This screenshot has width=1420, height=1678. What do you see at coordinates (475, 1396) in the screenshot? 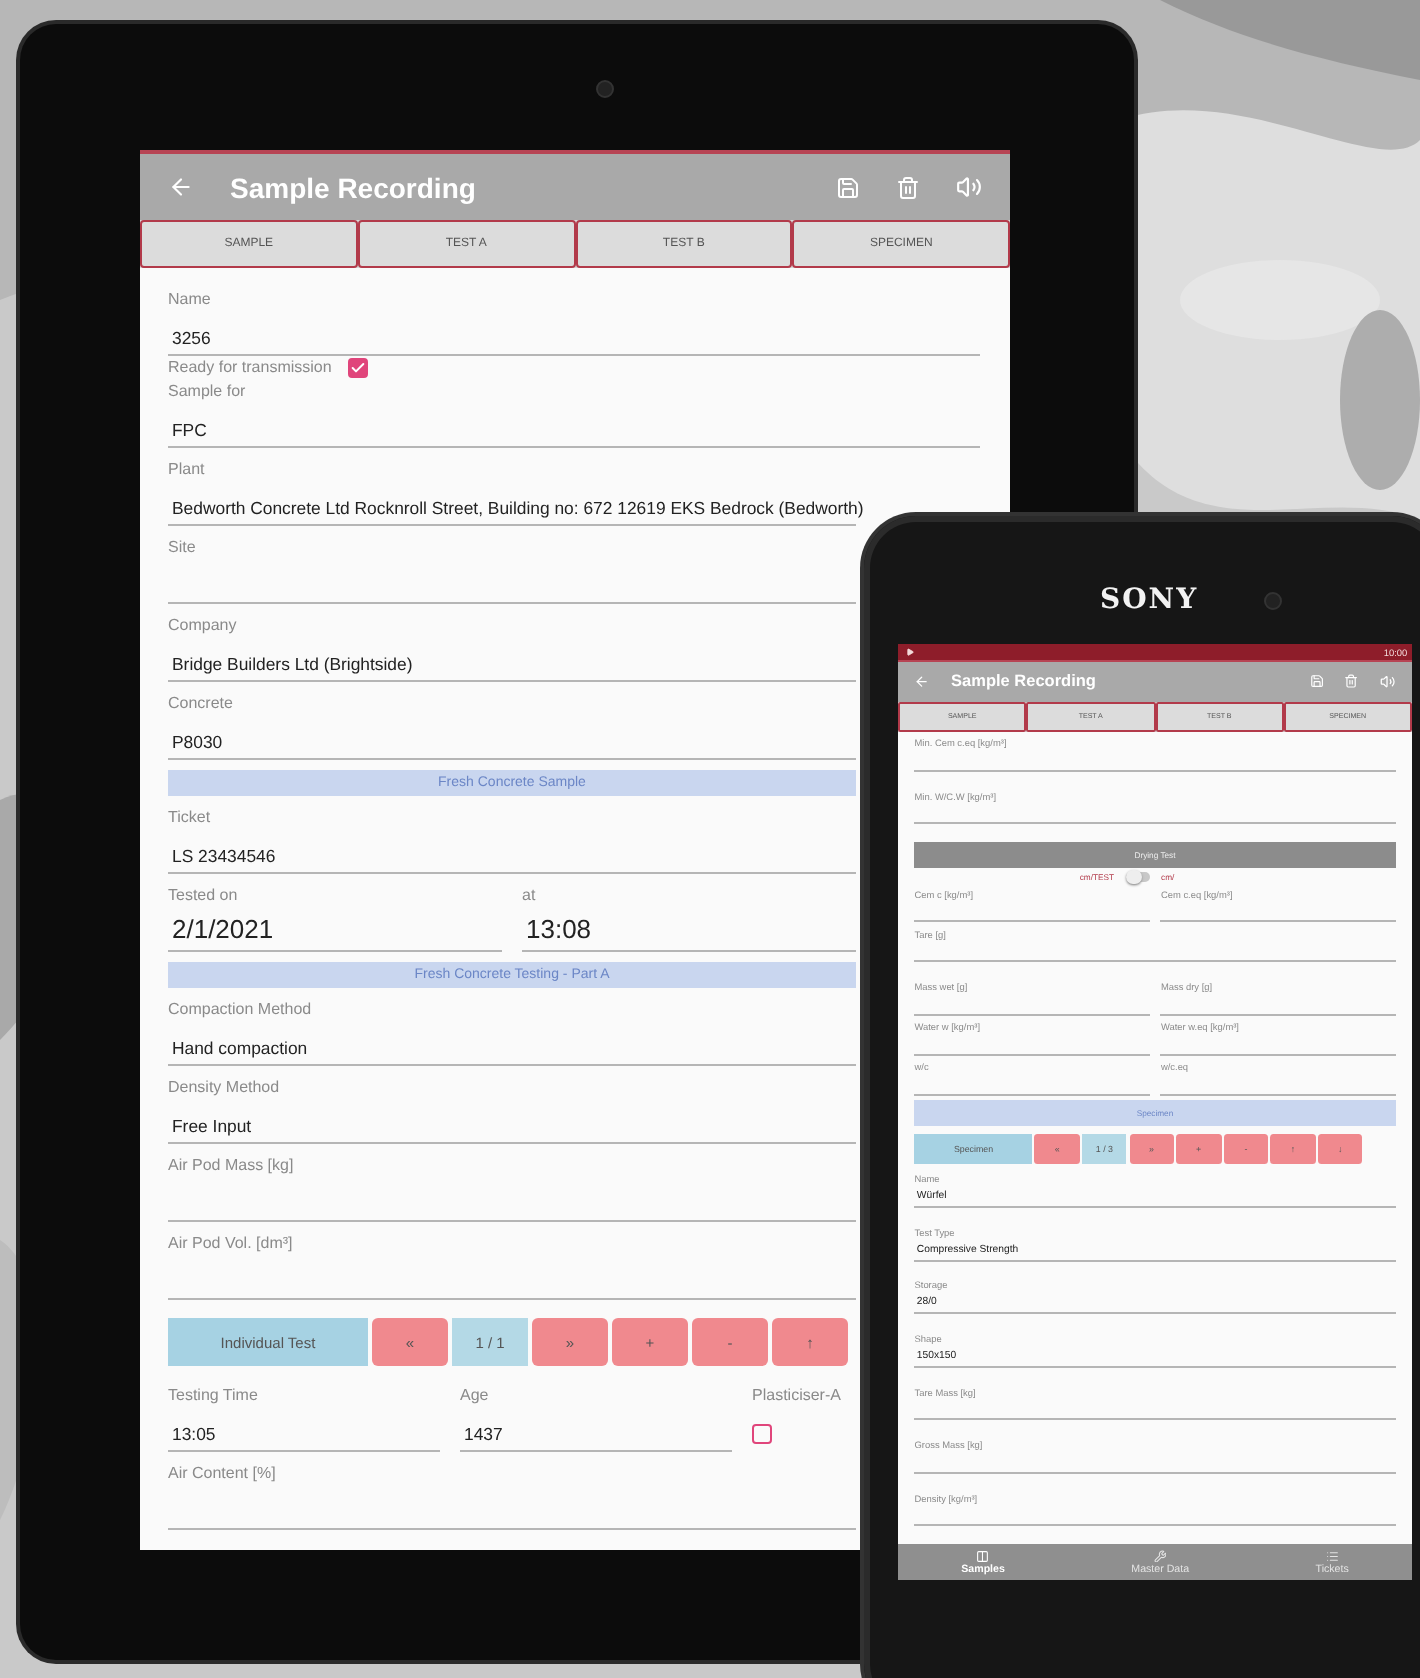
I see `field-label: Age` at bounding box center [475, 1396].